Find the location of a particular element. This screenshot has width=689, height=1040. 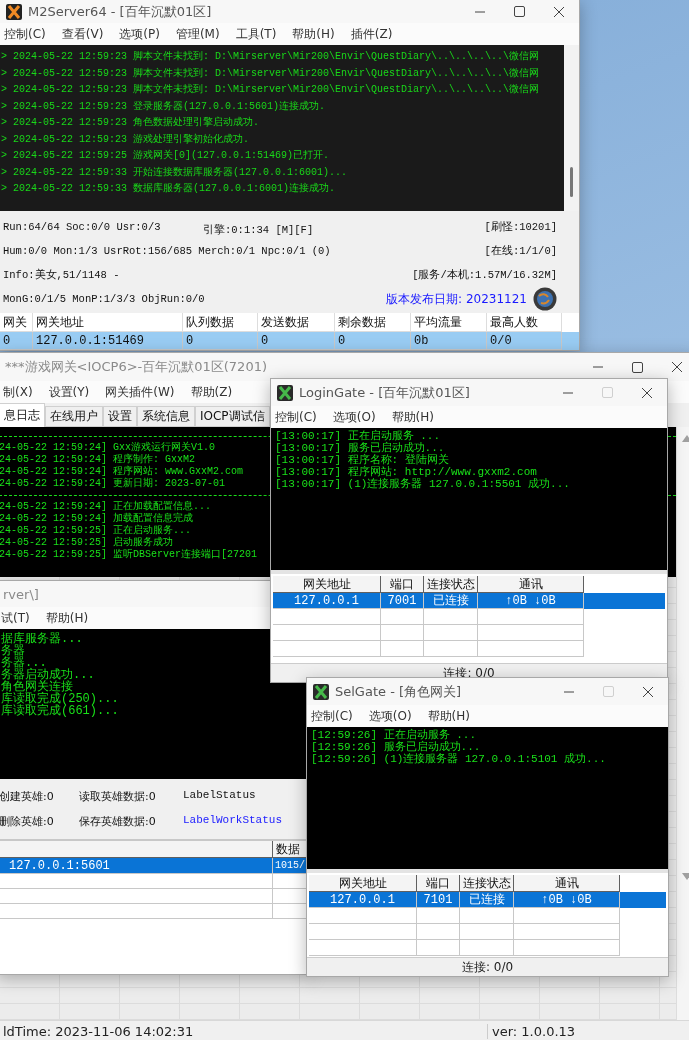

status-label: 删除英雄:0 is located at coordinates (27, 821).